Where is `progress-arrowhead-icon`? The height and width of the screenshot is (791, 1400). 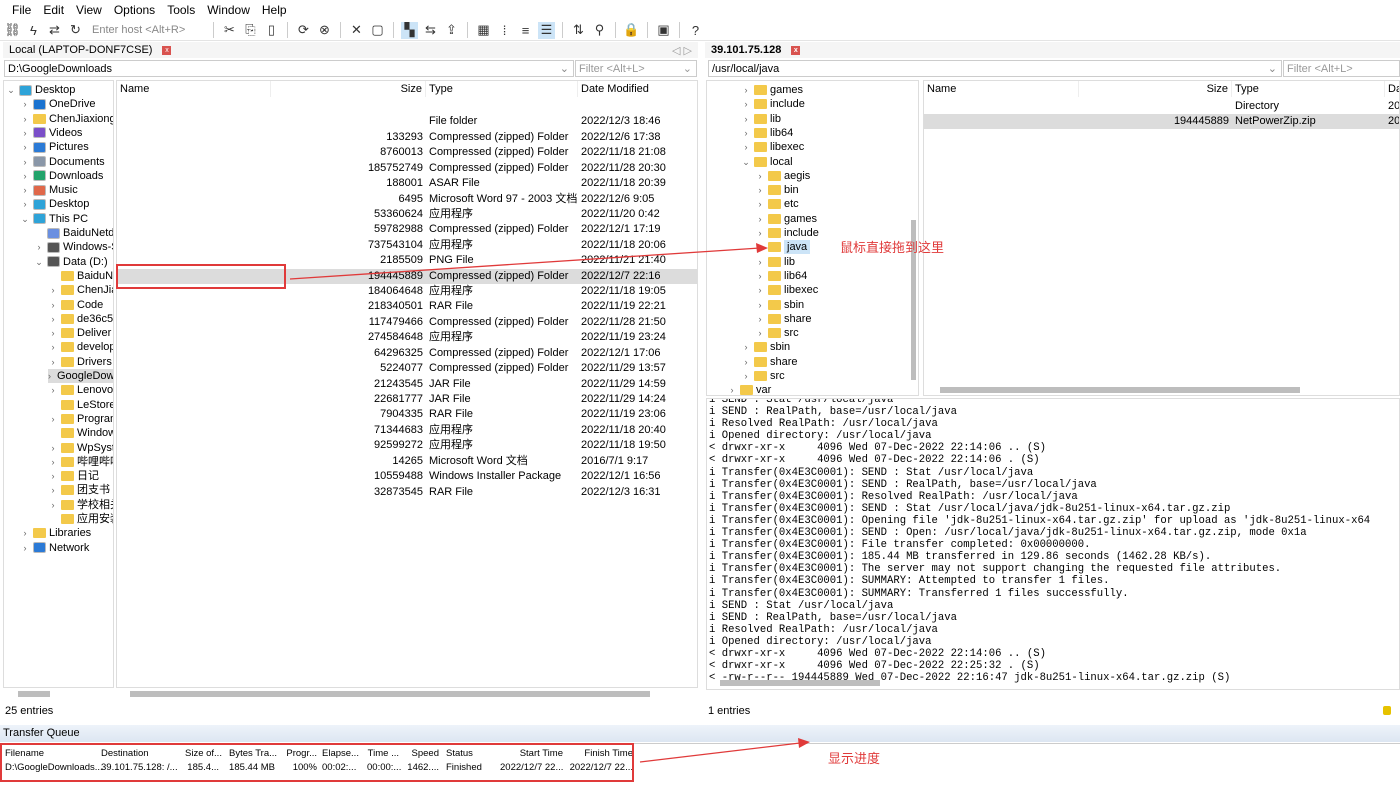 progress-arrowhead-icon is located at coordinates (804, 743).